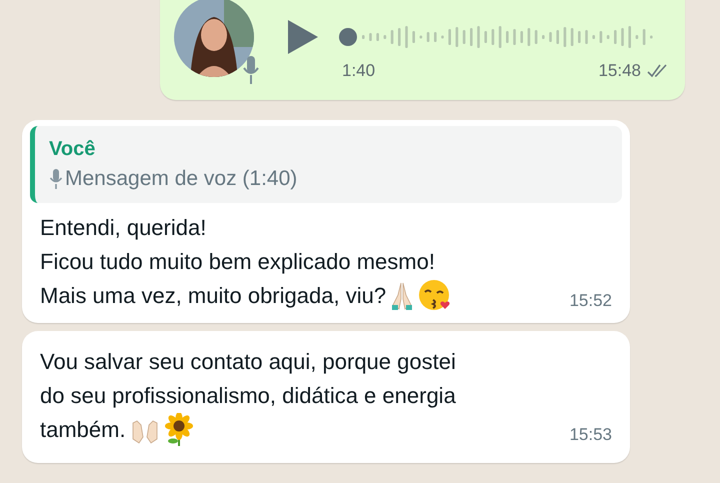 Image resolution: width=720 pixels, height=483 pixels. What do you see at coordinates (181, 179) in the screenshot?
I see `quote-text: Mensagem de voz (1:40)` at bounding box center [181, 179].